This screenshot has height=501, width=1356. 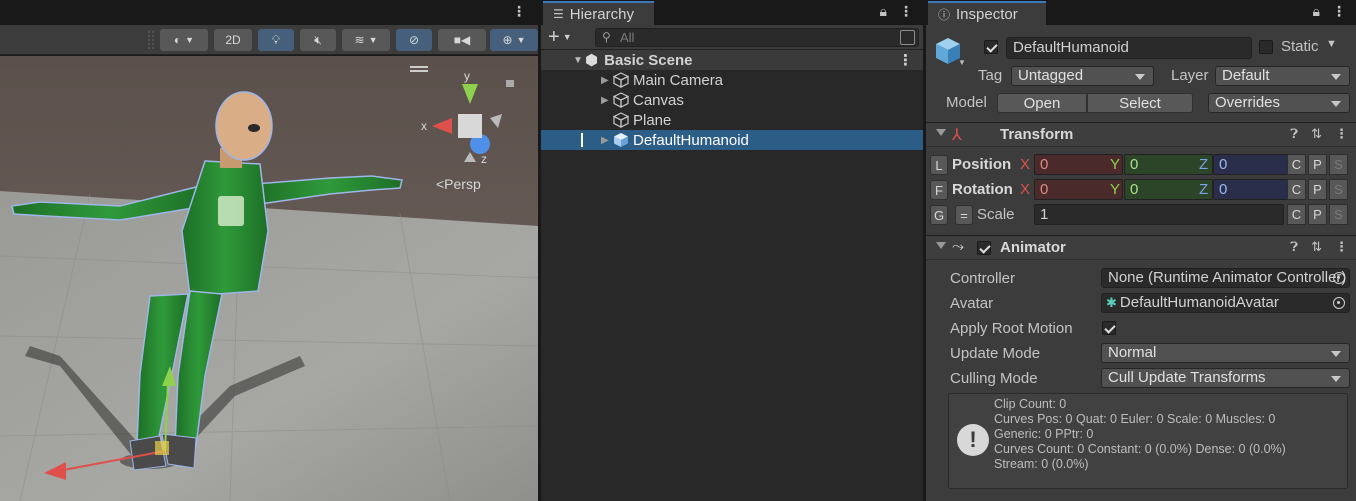 What do you see at coordinates (1140, 103) in the screenshot?
I see `model-select-button: Select` at bounding box center [1140, 103].